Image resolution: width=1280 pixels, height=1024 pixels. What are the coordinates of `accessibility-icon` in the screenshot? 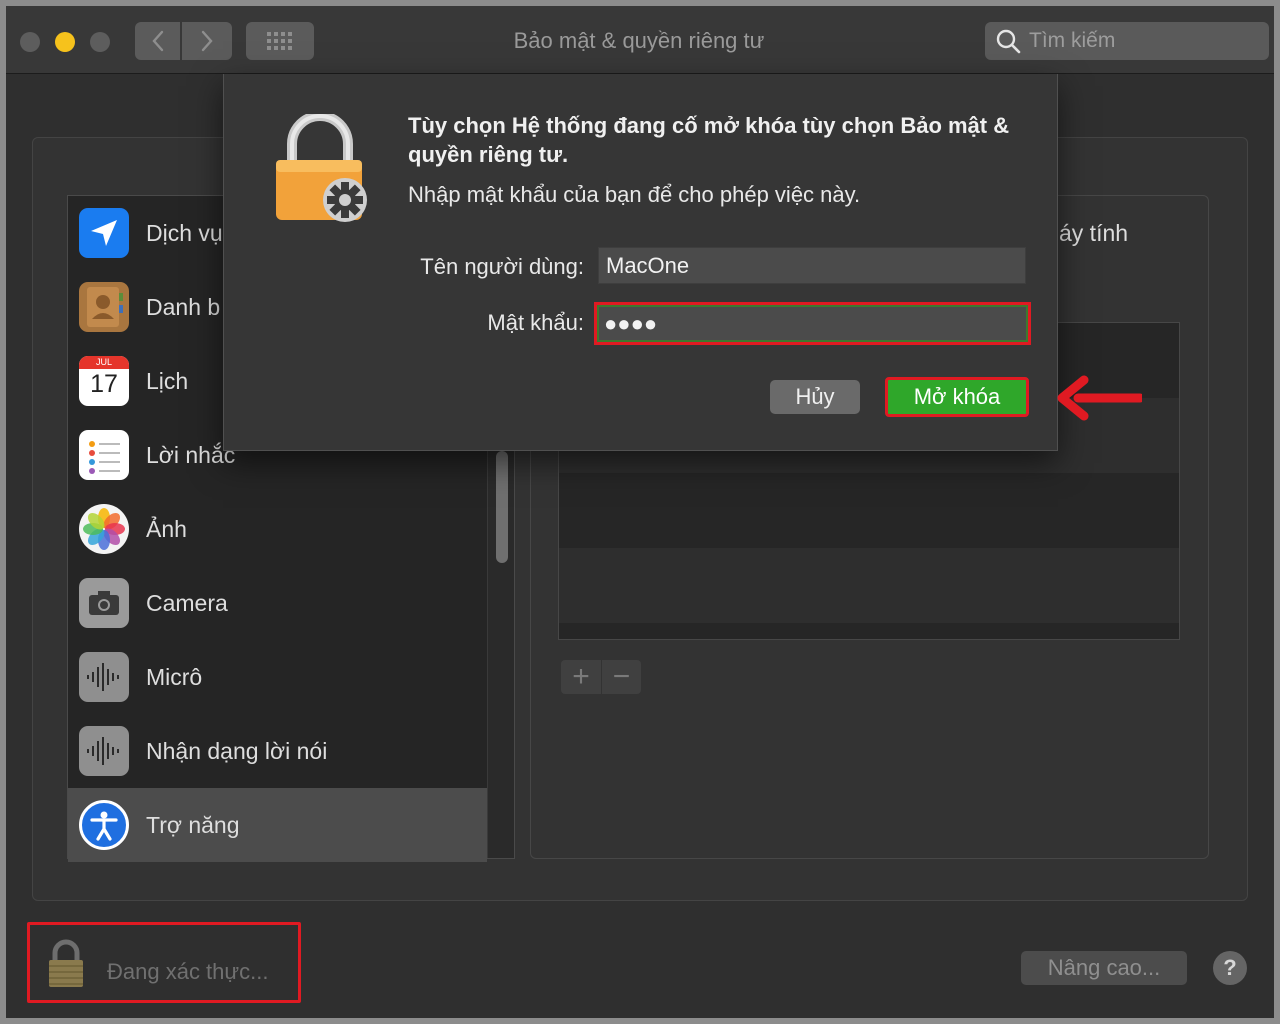 It's located at (104, 825).